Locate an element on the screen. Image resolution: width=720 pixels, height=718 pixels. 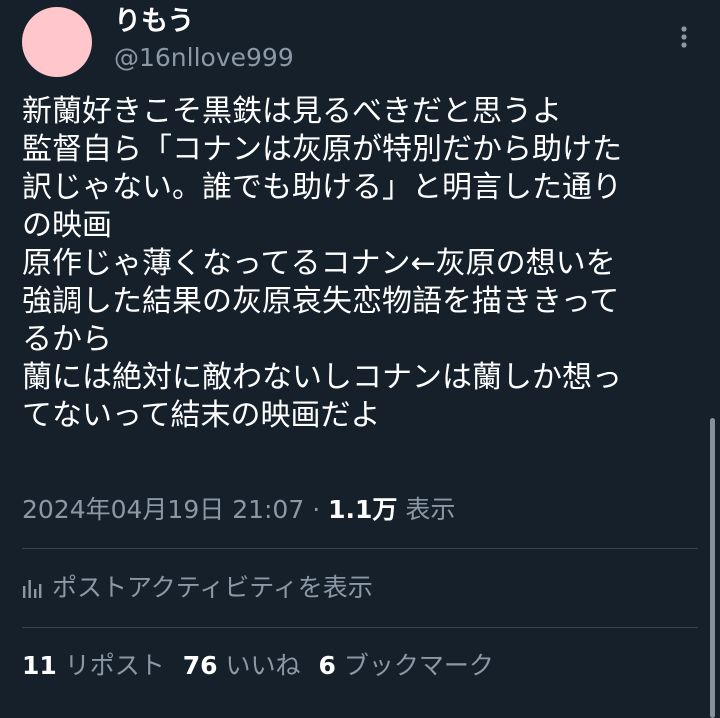
activity-label: ポストアクティビティを表示 is located at coordinates (212, 587).